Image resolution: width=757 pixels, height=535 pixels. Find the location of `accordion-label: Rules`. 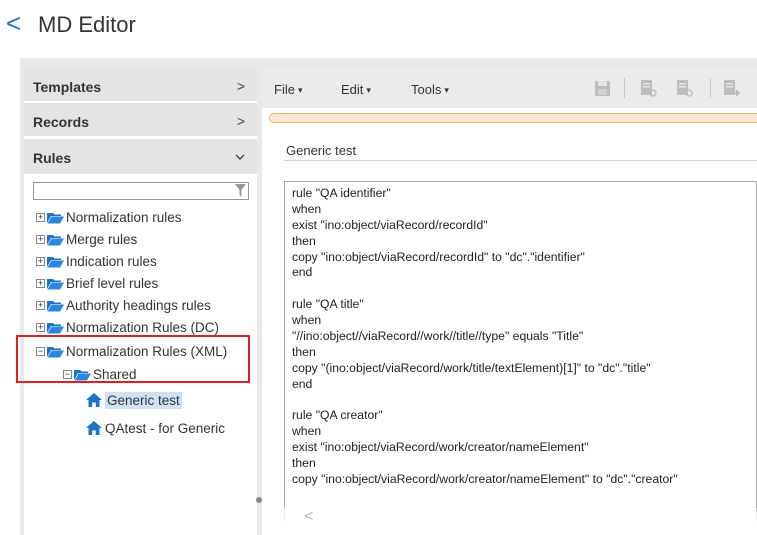

accordion-label: Rules is located at coordinates (52, 158).